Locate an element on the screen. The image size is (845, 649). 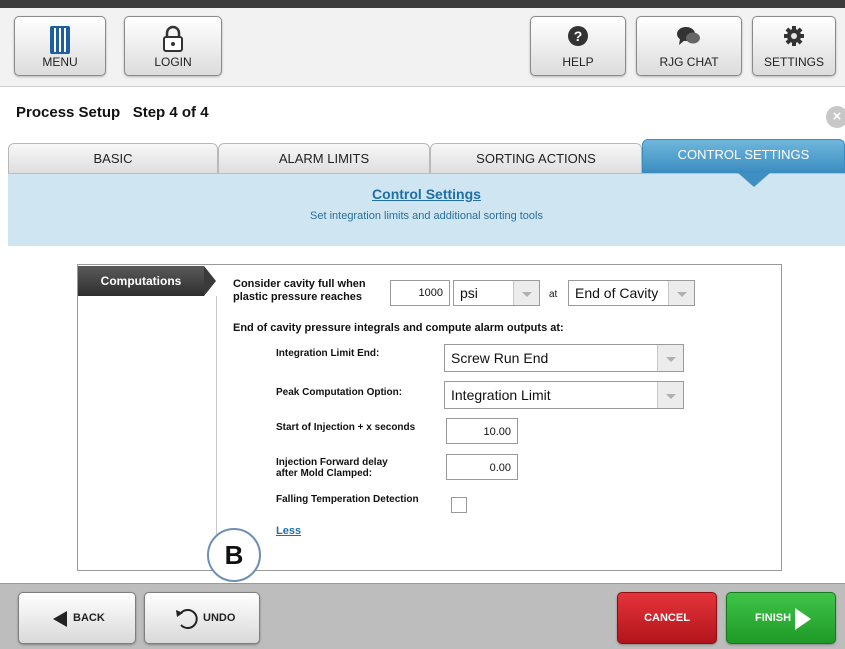
injection-delay-label-line2: after Mold Clamped: is located at coordinates (324, 473).